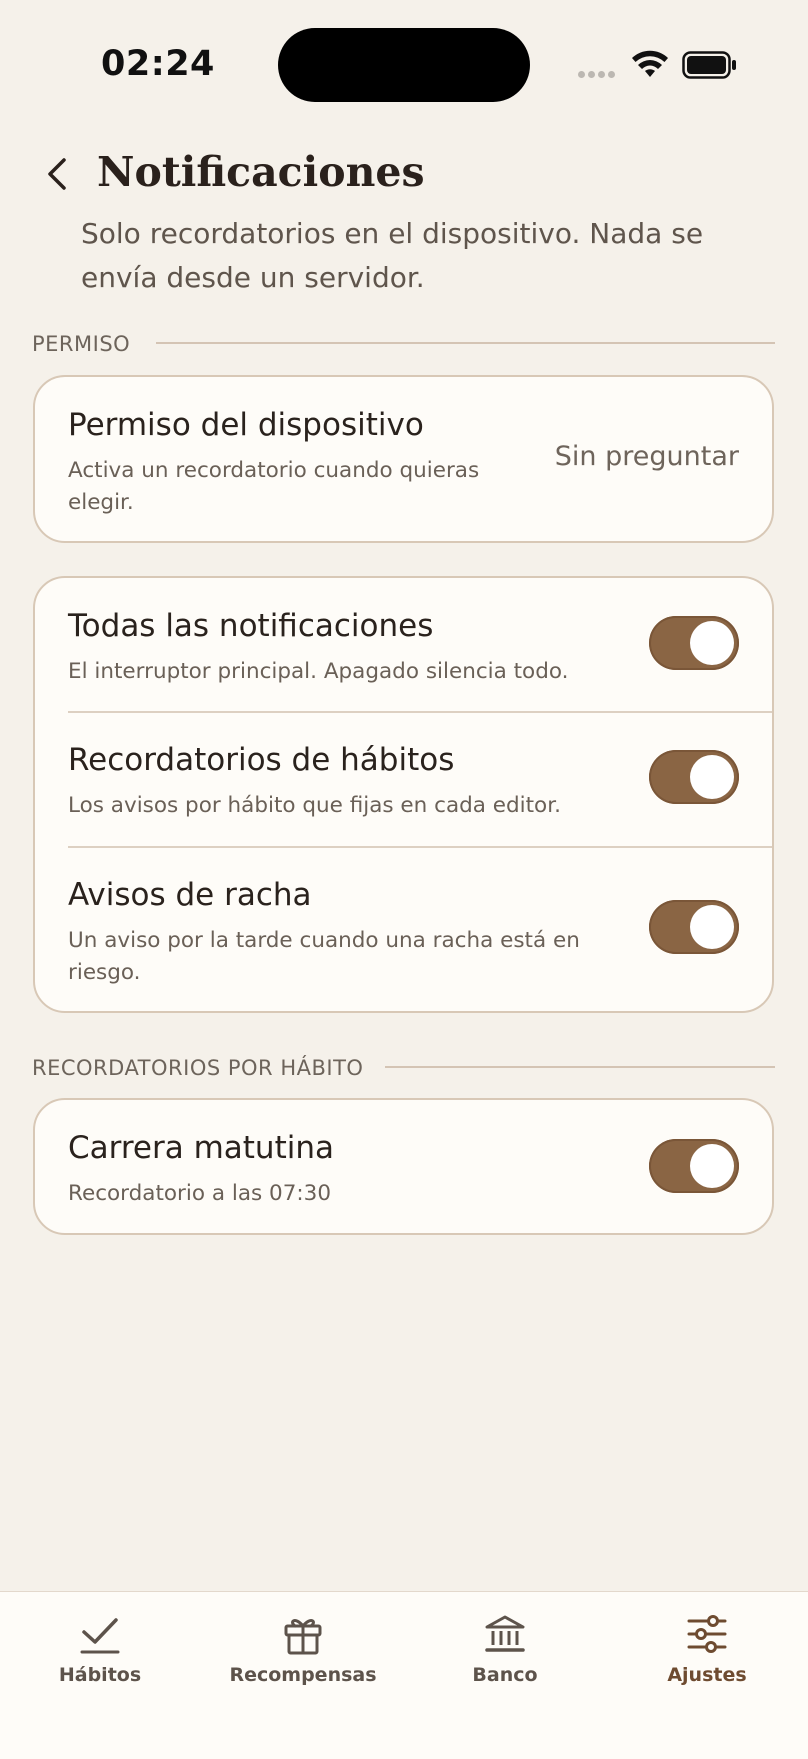 This screenshot has height=1759, width=808. Describe the element at coordinates (198, 1068) in the screenshot. I see `section-label-per-habit: RECORDATORIOS POR HÁBITO` at that location.